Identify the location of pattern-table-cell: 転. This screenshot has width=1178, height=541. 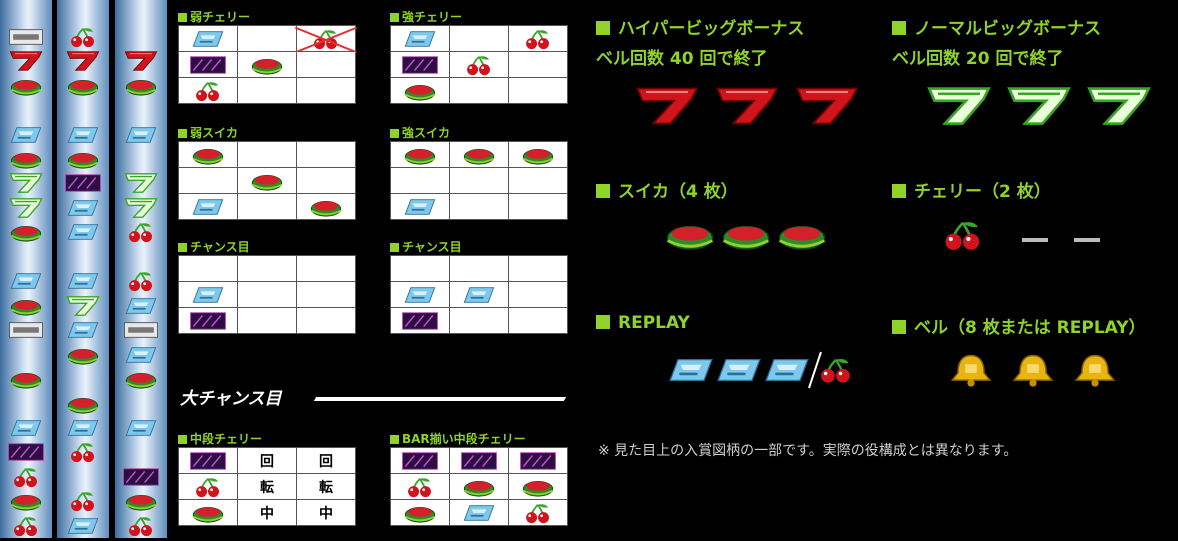
(326, 486).